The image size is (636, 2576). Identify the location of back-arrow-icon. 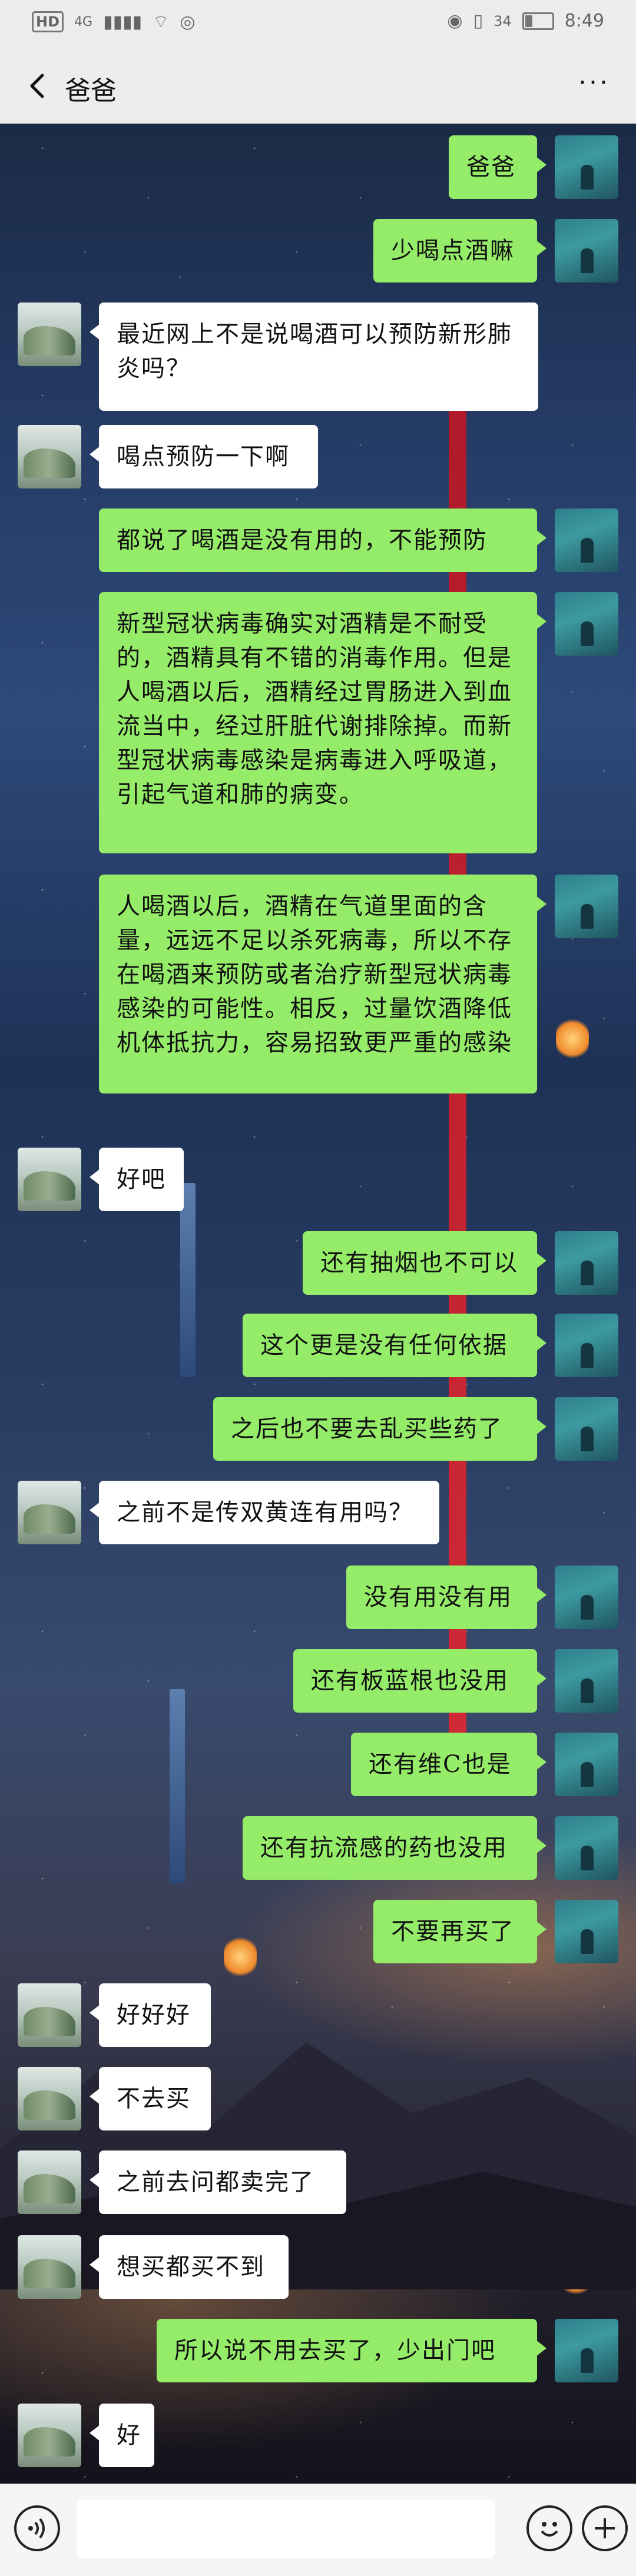
(38, 86).